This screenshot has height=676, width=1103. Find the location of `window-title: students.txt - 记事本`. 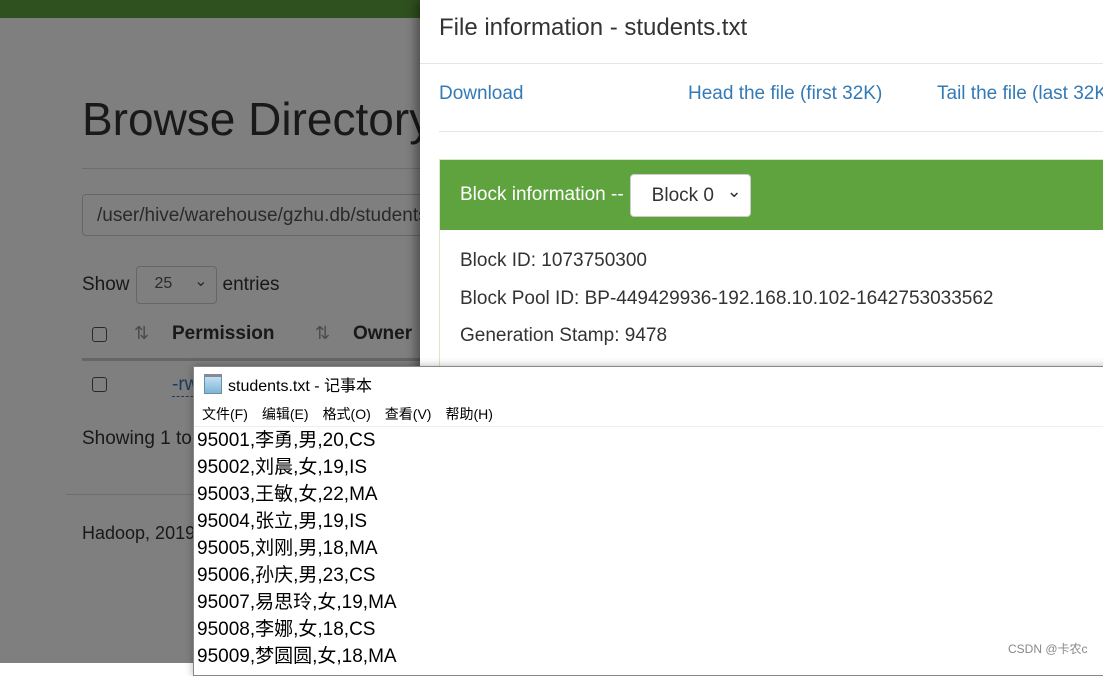

window-title: students.txt - 记事本 is located at coordinates (300, 386).